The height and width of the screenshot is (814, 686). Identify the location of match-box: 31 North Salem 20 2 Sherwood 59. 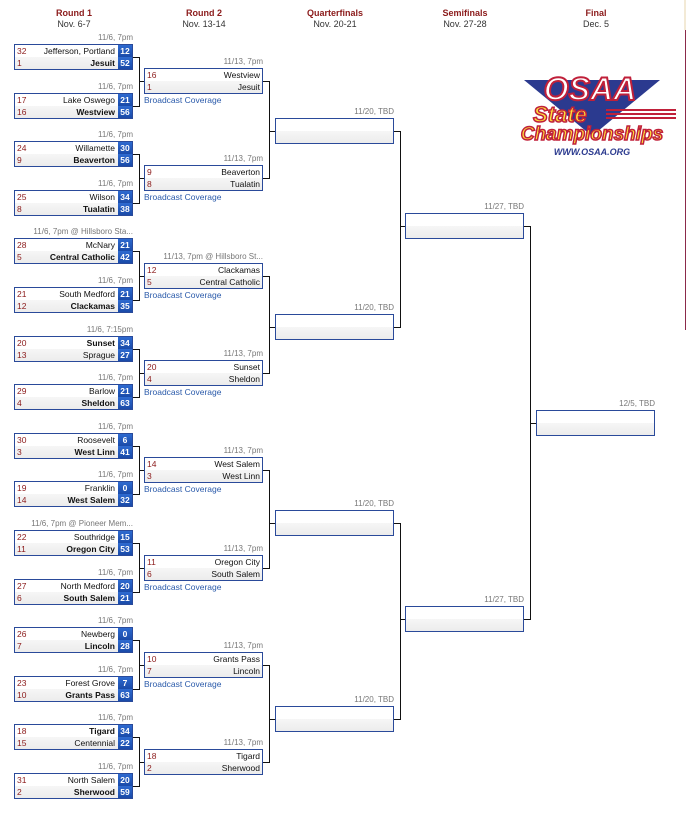
(73, 786).